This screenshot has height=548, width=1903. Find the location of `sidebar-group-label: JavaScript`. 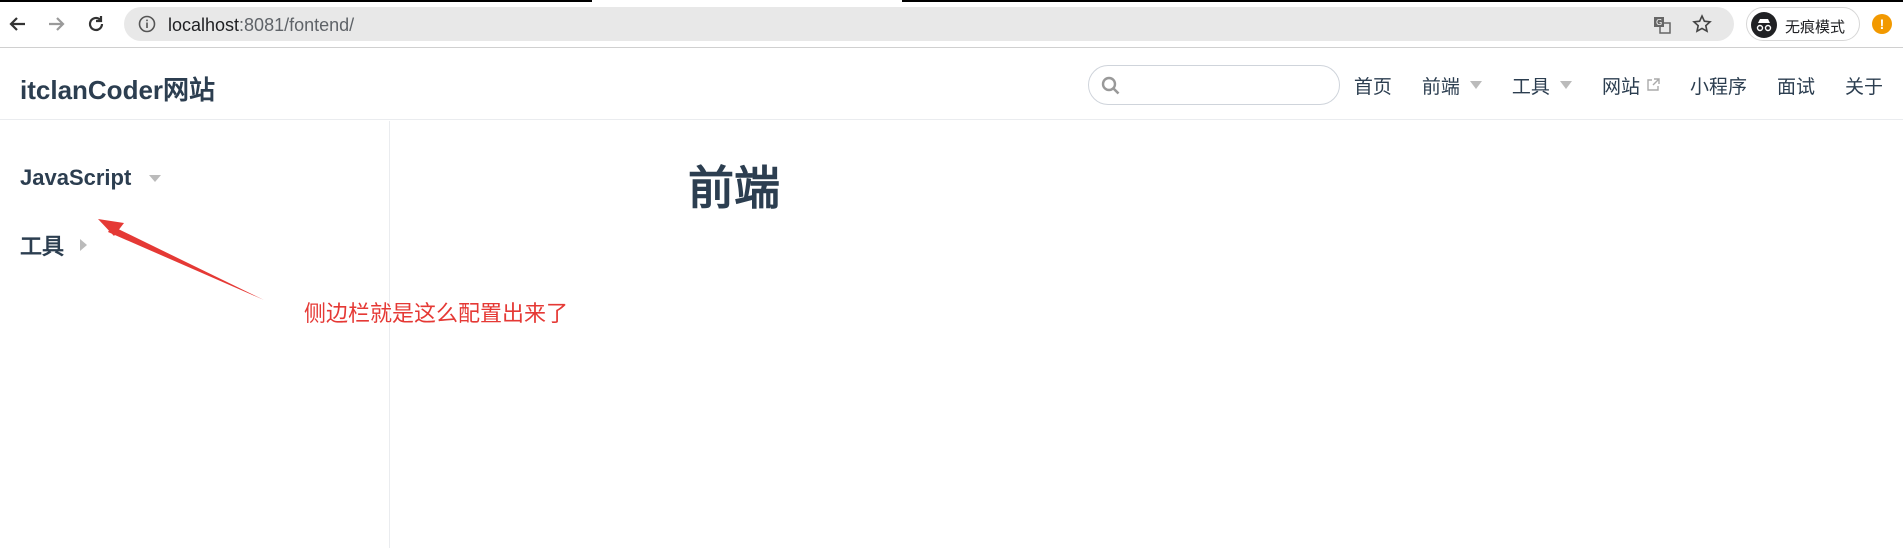

sidebar-group-label: JavaScript is located at coordinates (76, 177).